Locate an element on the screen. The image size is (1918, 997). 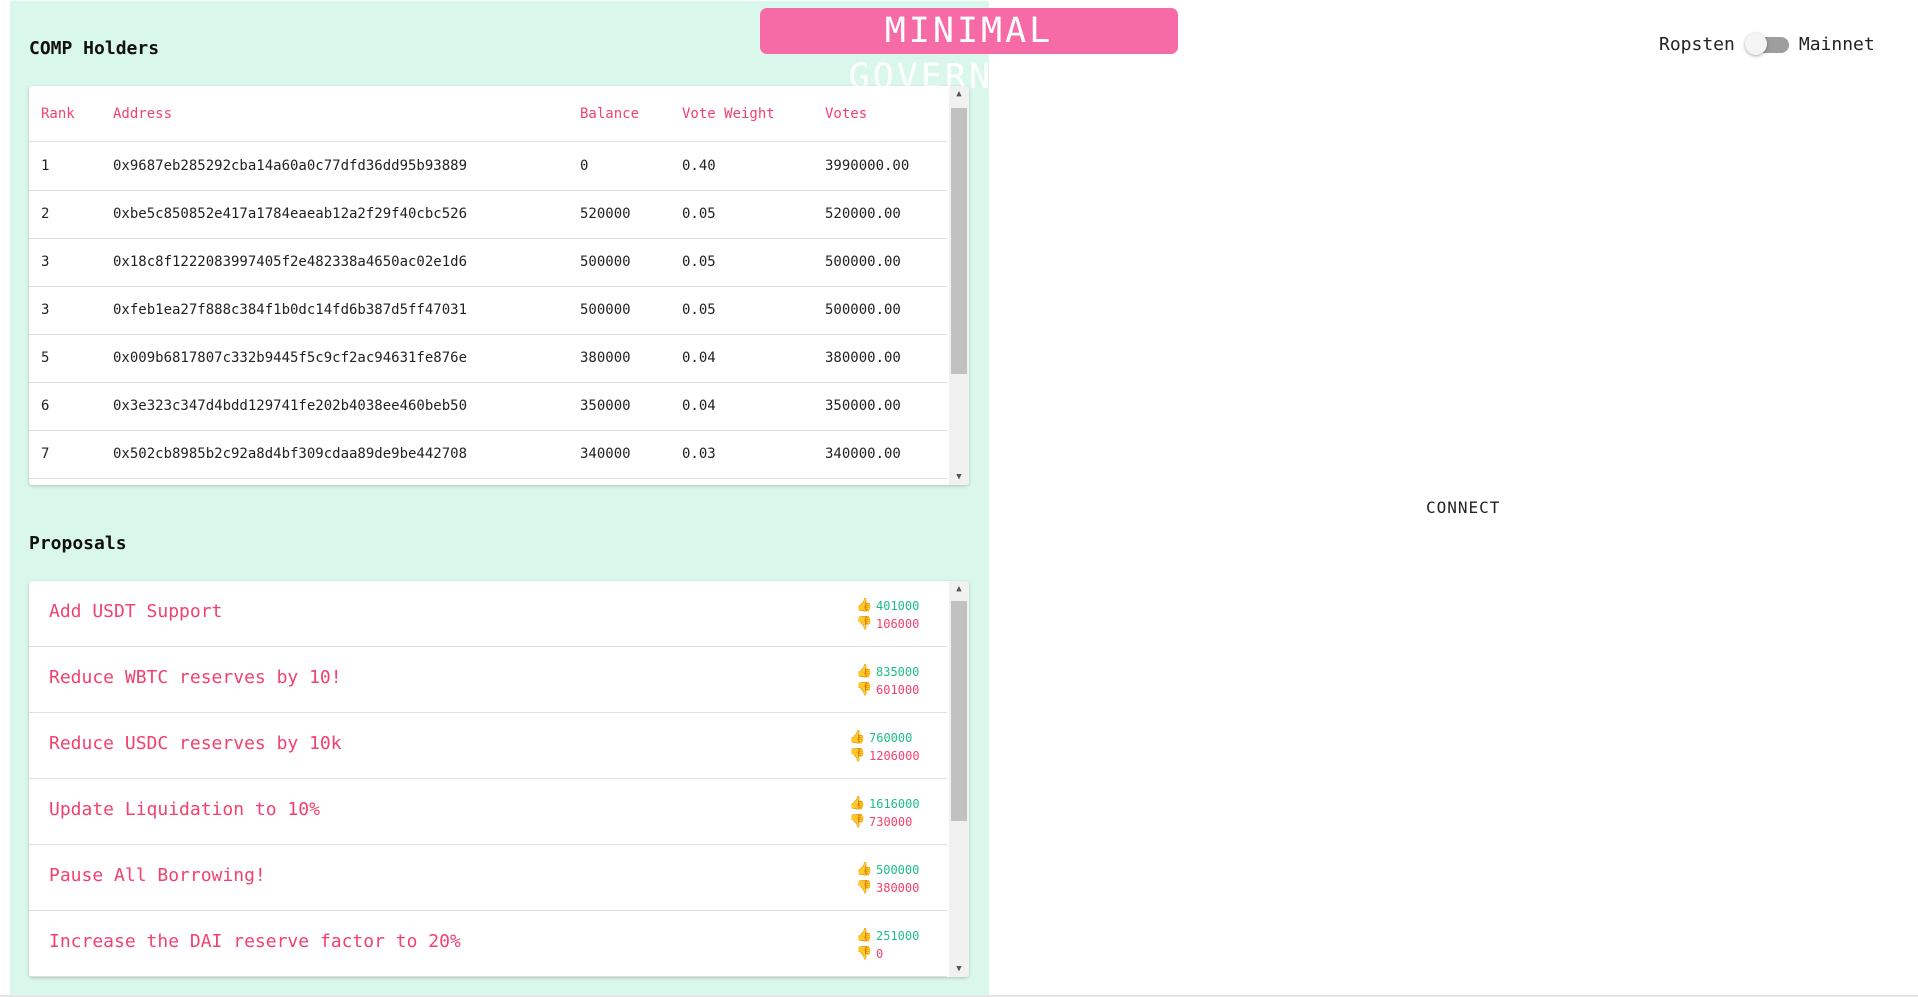
cell-vote-weight: 0.03 is located at coordinates (699, 454).